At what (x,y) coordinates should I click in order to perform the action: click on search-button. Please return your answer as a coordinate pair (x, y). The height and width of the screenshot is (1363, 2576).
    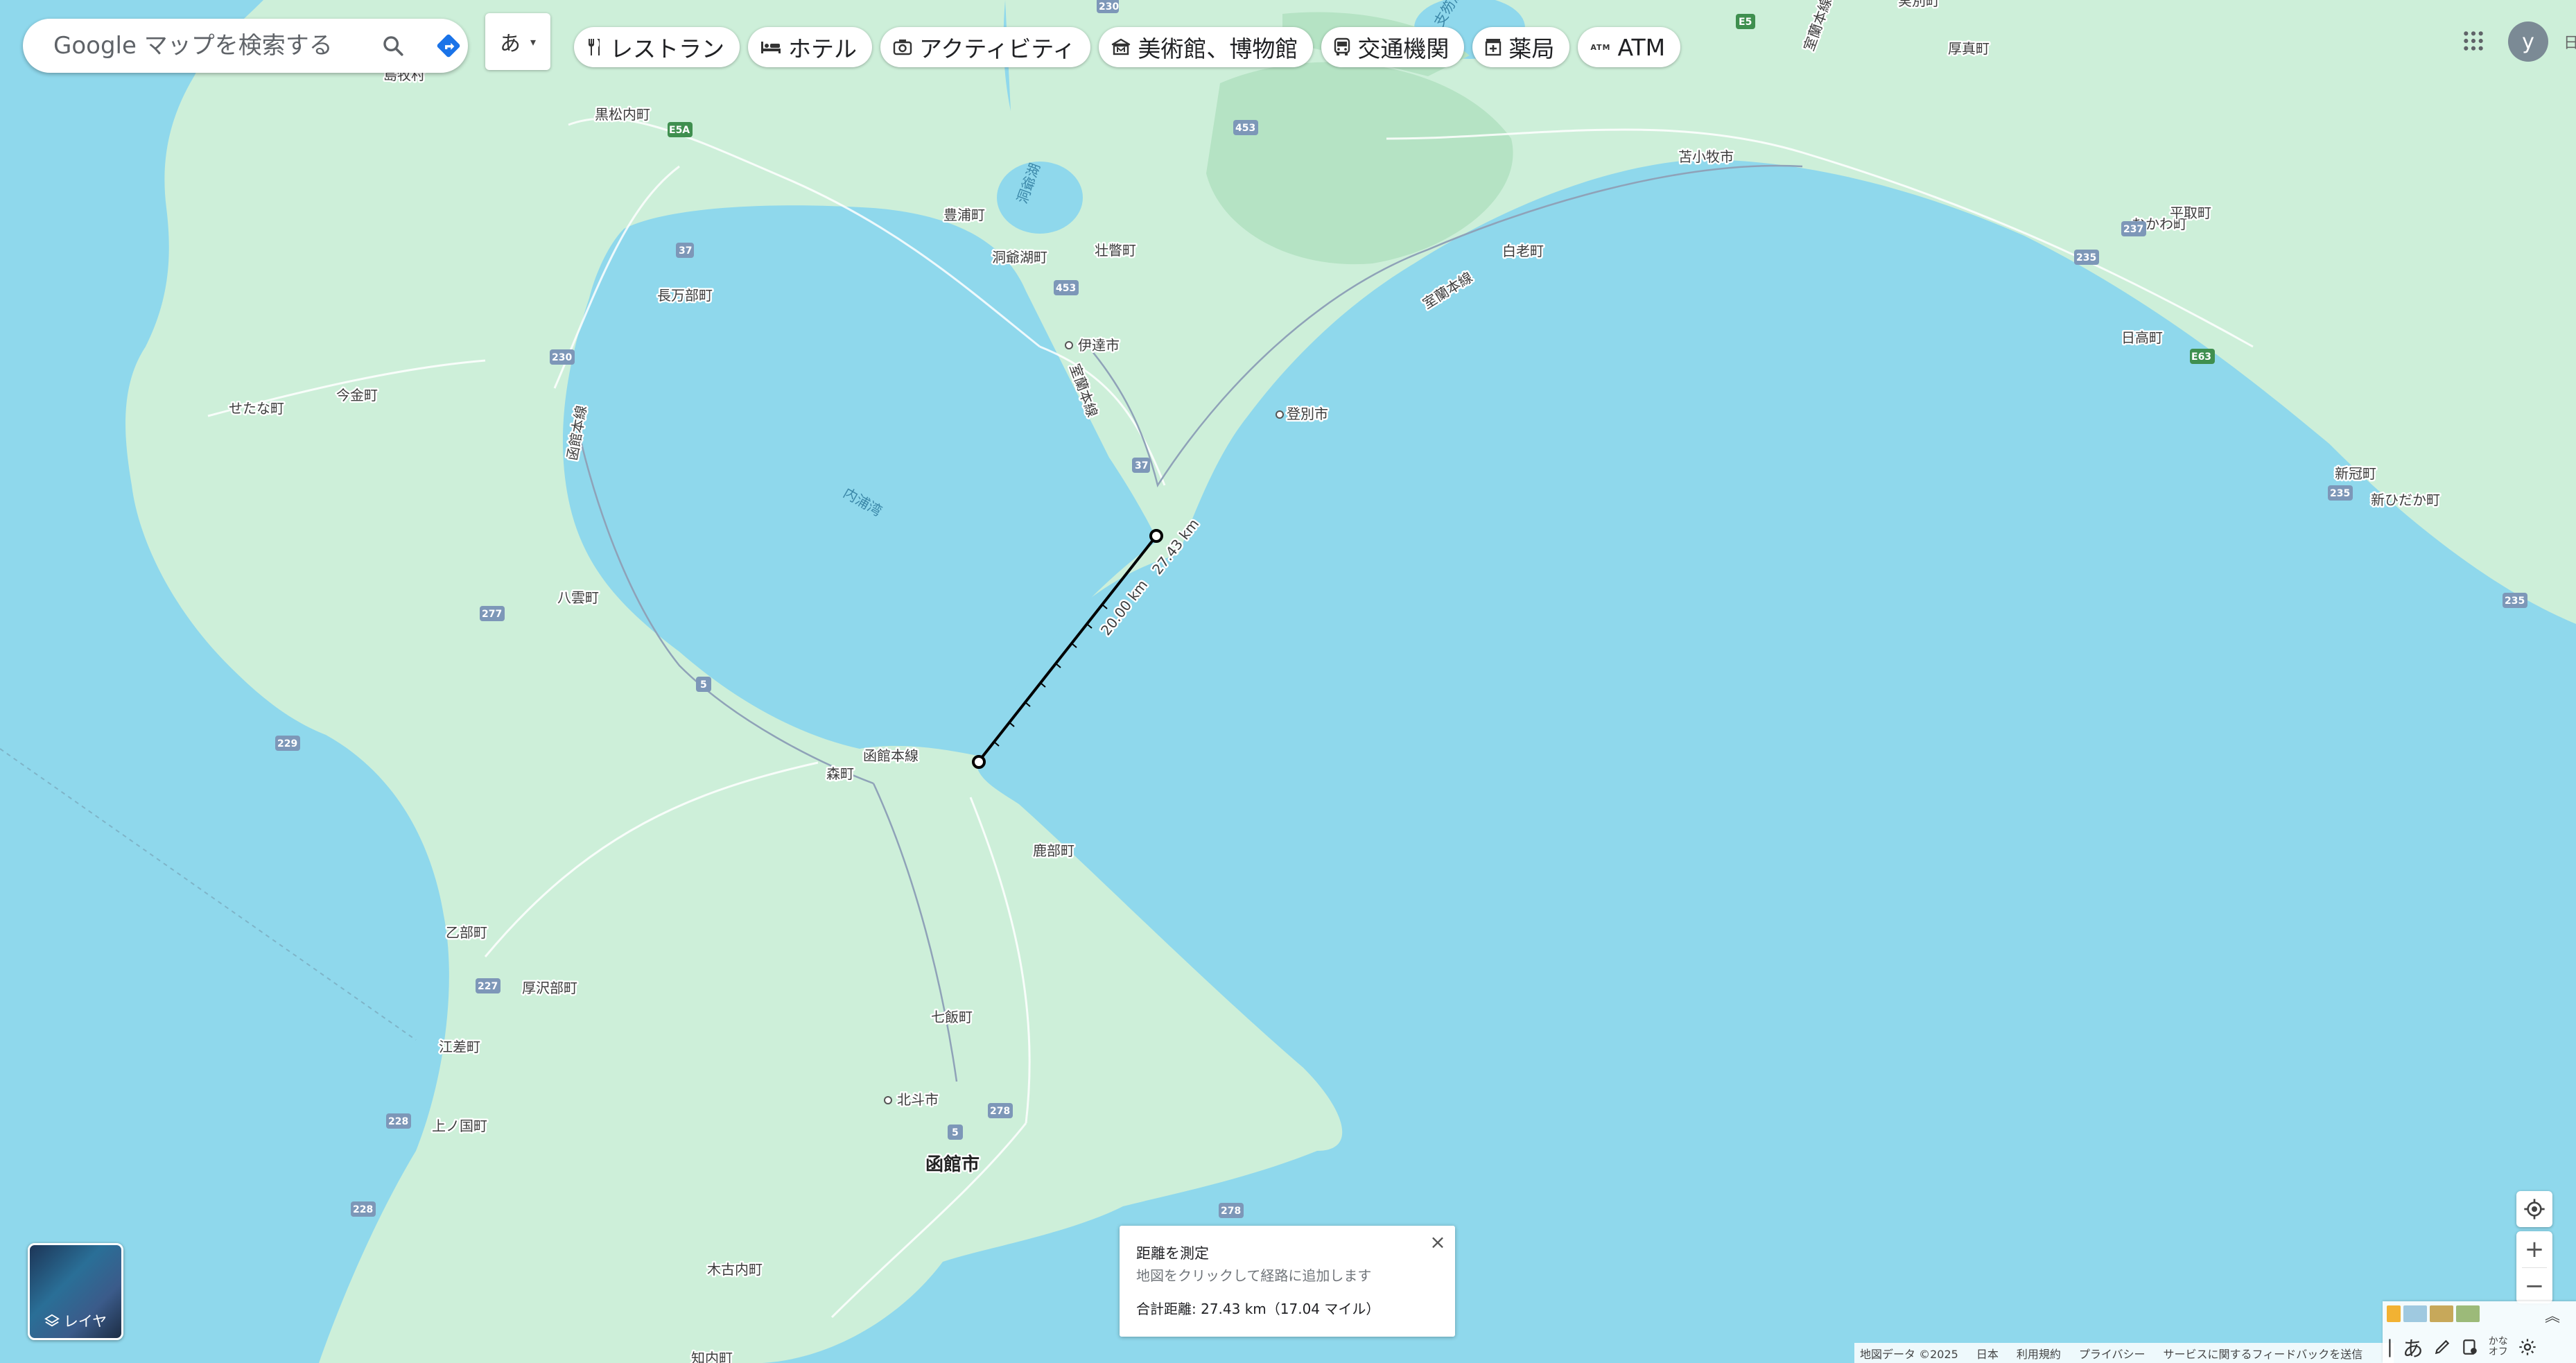
    Looking at the image, I should click on (393, 46).